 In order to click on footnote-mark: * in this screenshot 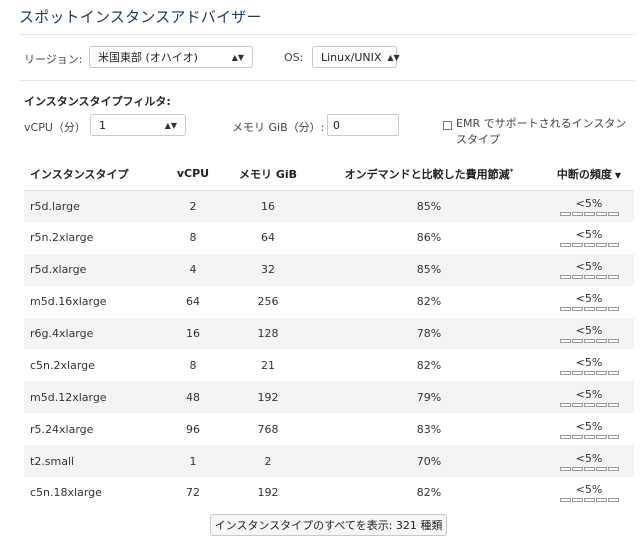, I will do `click(511, 171)`.